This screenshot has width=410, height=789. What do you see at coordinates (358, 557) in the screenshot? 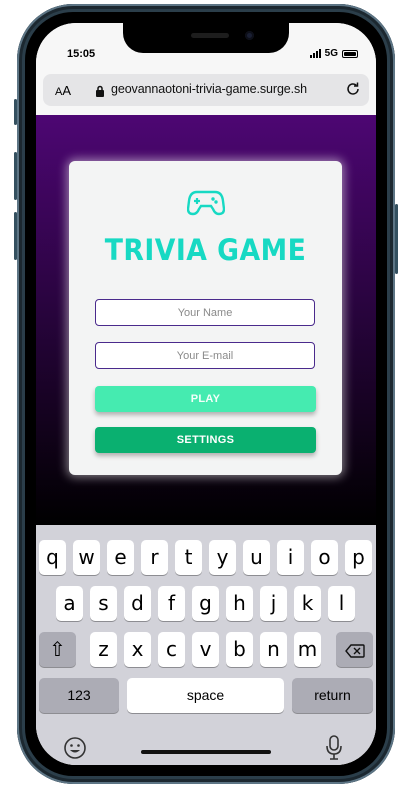
I see `key-p: p` at bounding box center [358, 557].